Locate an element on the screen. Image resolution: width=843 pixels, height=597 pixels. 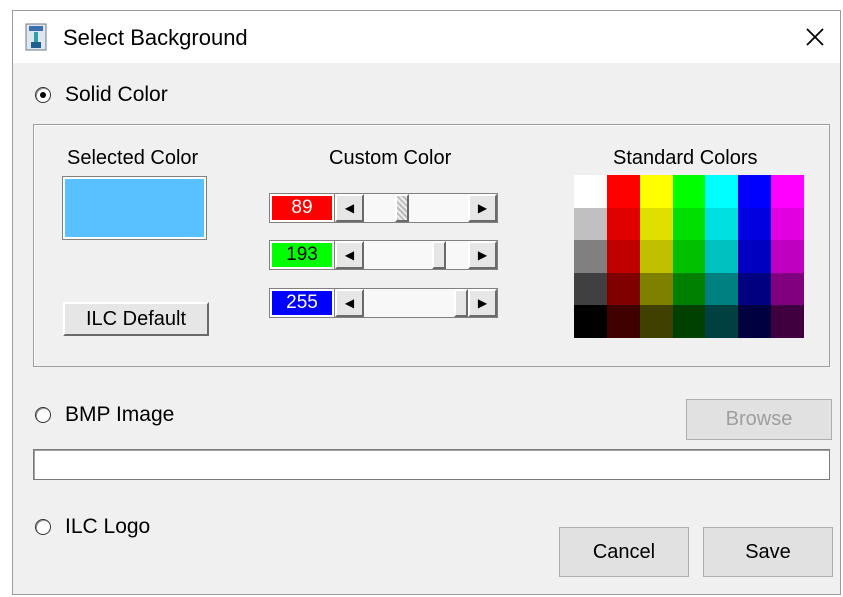
ilc-logo-option: ILC Logo is located at coordinates (92, 527).